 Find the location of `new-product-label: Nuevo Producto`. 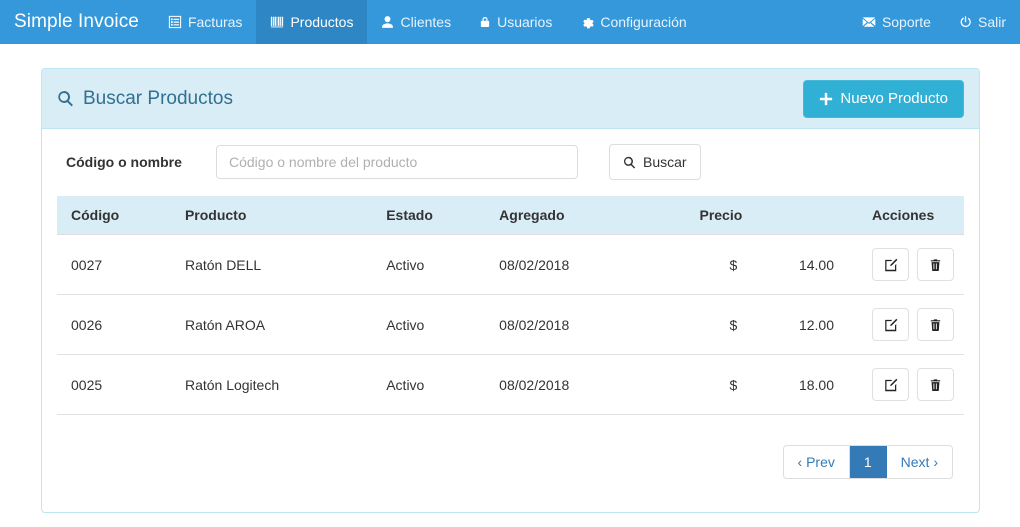

new-product-label: Nuevo Producto is located at coordinates (894, 98).